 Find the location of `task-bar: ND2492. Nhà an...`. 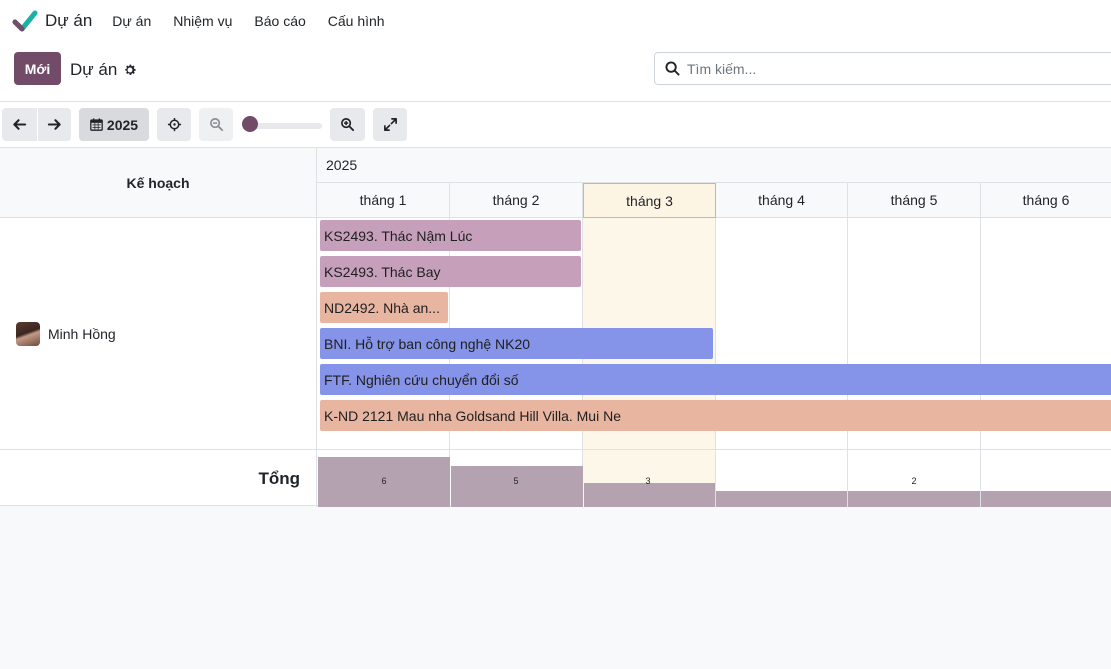

task-bar: ND2492. Nhà an... is located at coordinates (384, 307).